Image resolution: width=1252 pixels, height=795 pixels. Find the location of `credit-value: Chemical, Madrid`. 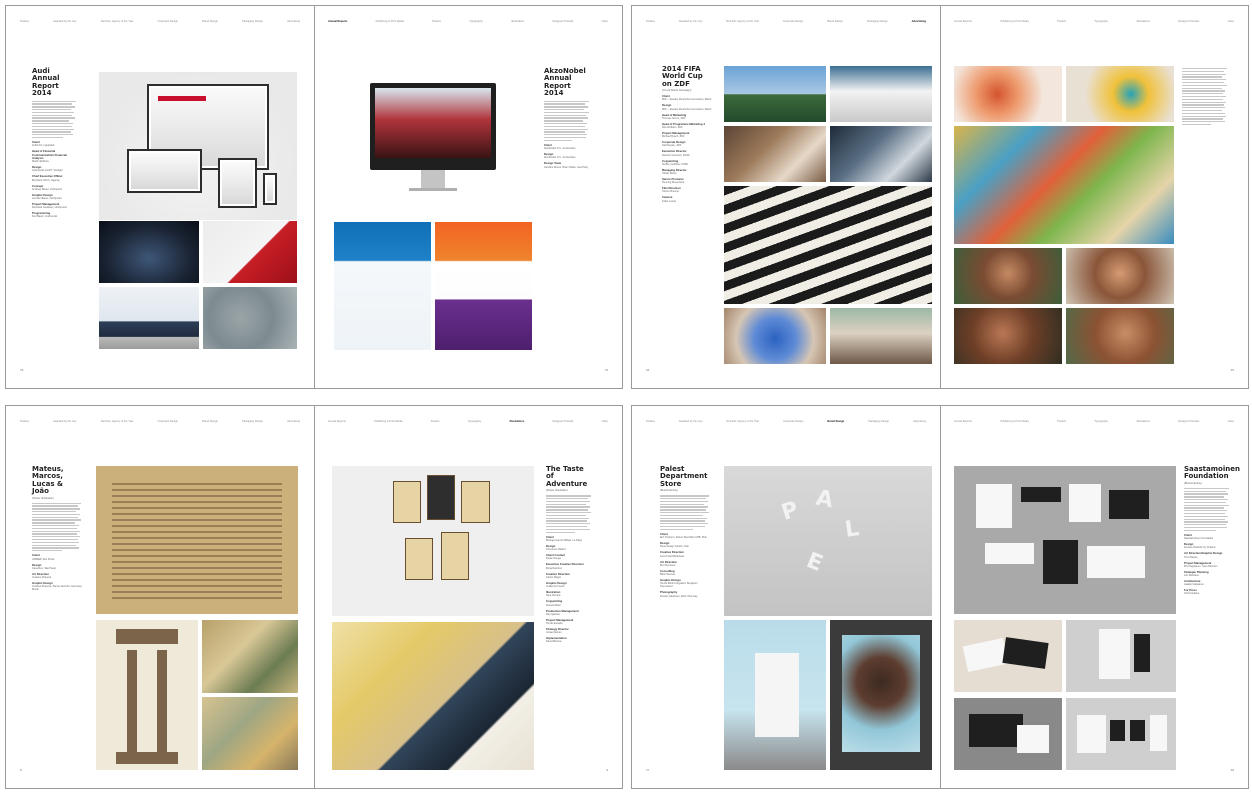

credit-value: Chemical, Madrid is located at coordinates (556, 550).